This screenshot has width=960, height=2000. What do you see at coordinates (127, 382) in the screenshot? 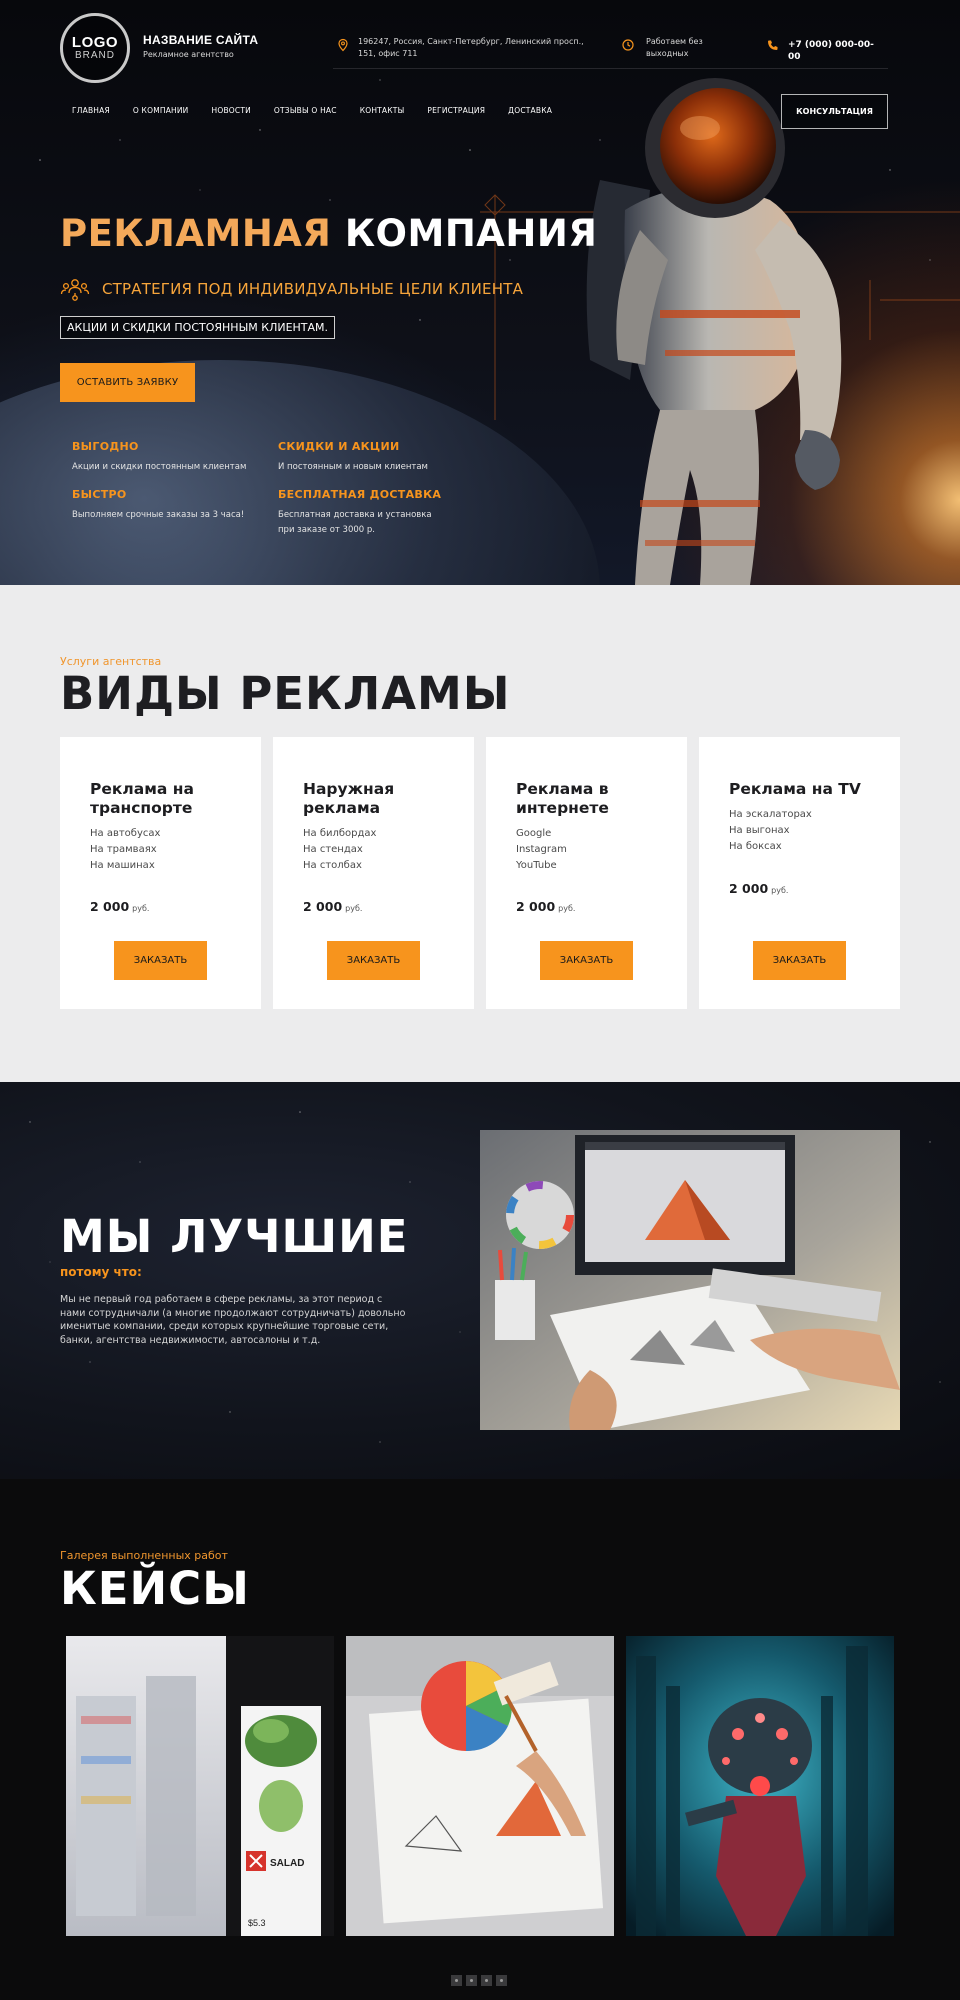
I see `leave-request-button: ОСТАВИТЬ ЗАЯВКУ` at bounding box center [127, 382].